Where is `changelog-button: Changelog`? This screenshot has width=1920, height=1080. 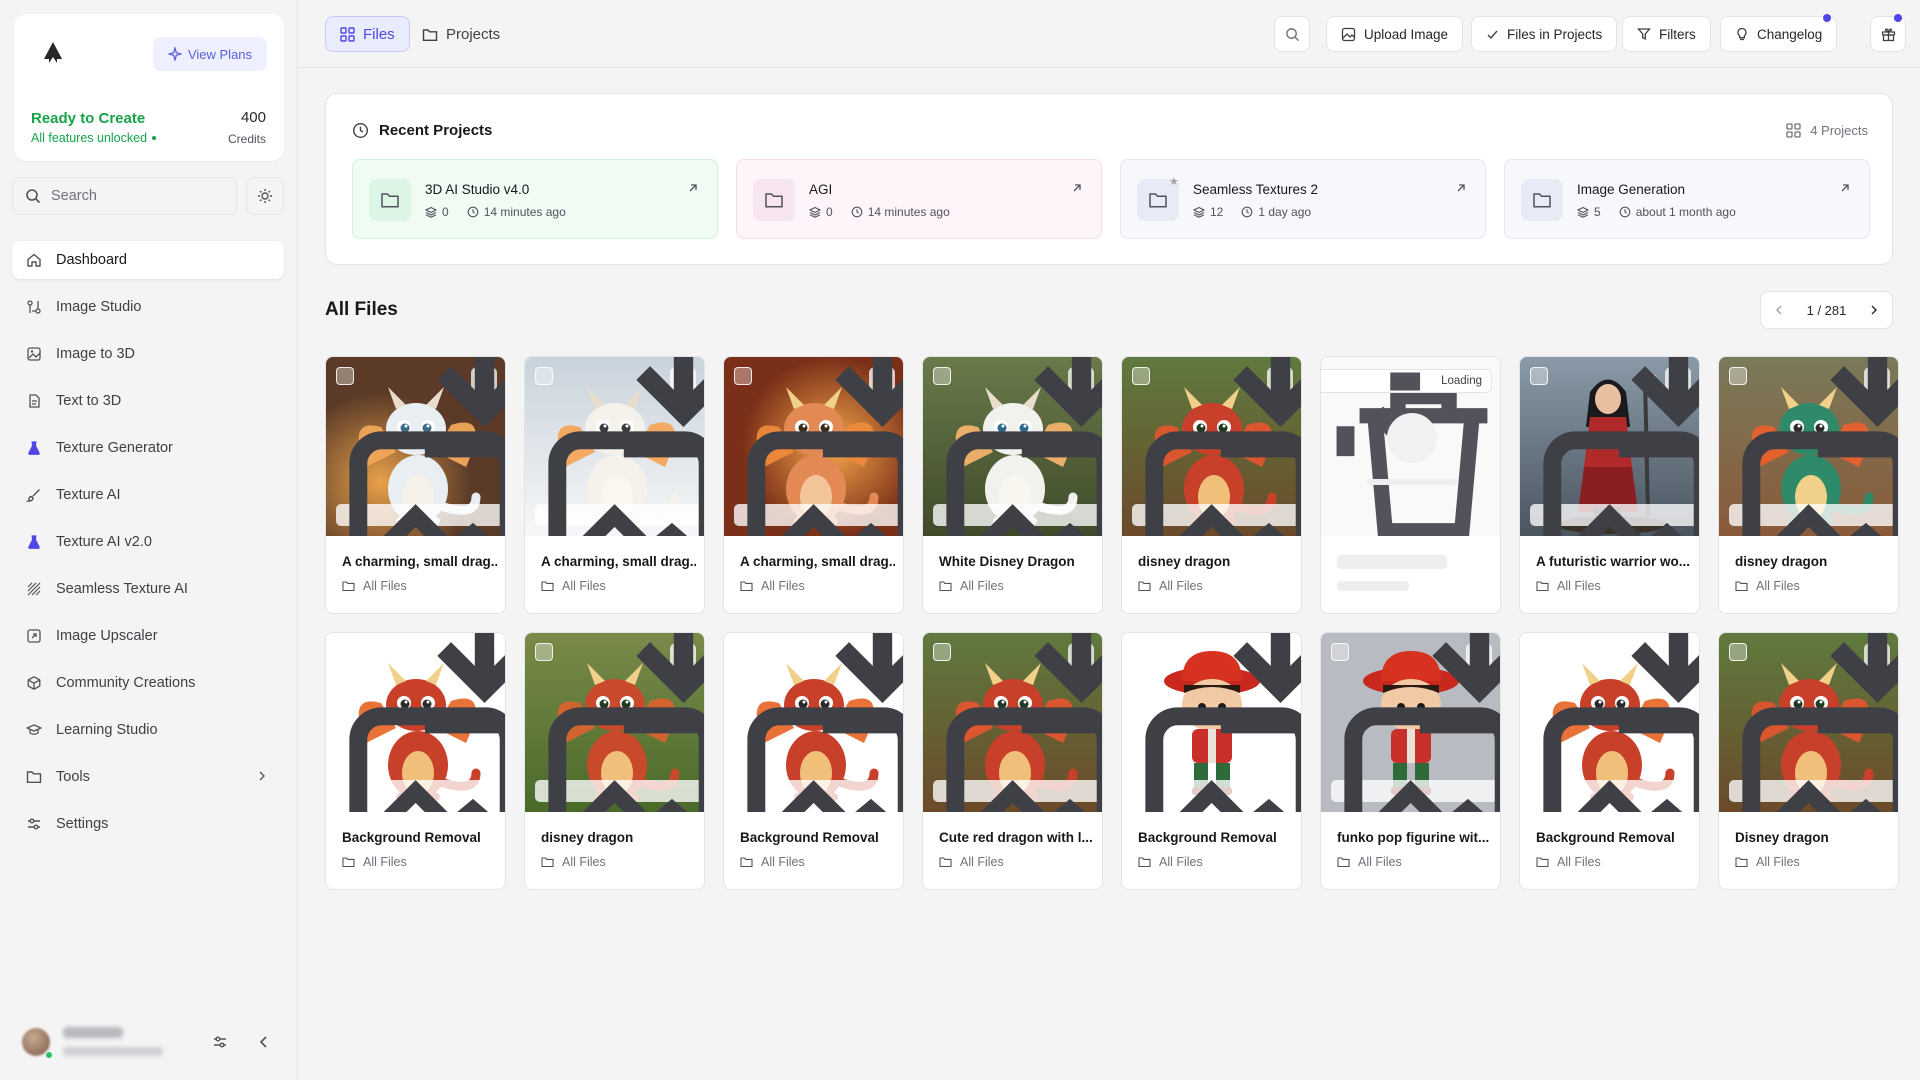 changelog-button: Changelog is located at coordinates (1779, 34).